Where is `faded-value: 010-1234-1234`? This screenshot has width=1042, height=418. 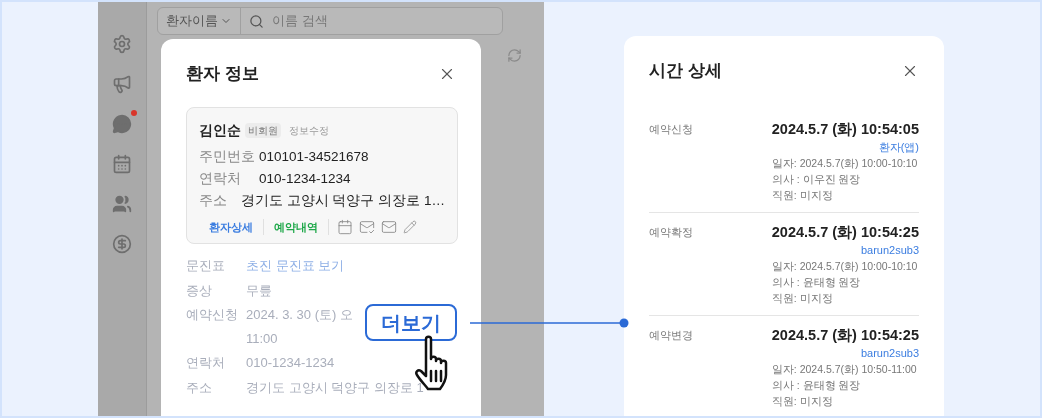
faded-value: 010-1234-1234 is located at coordinates (290, 363).